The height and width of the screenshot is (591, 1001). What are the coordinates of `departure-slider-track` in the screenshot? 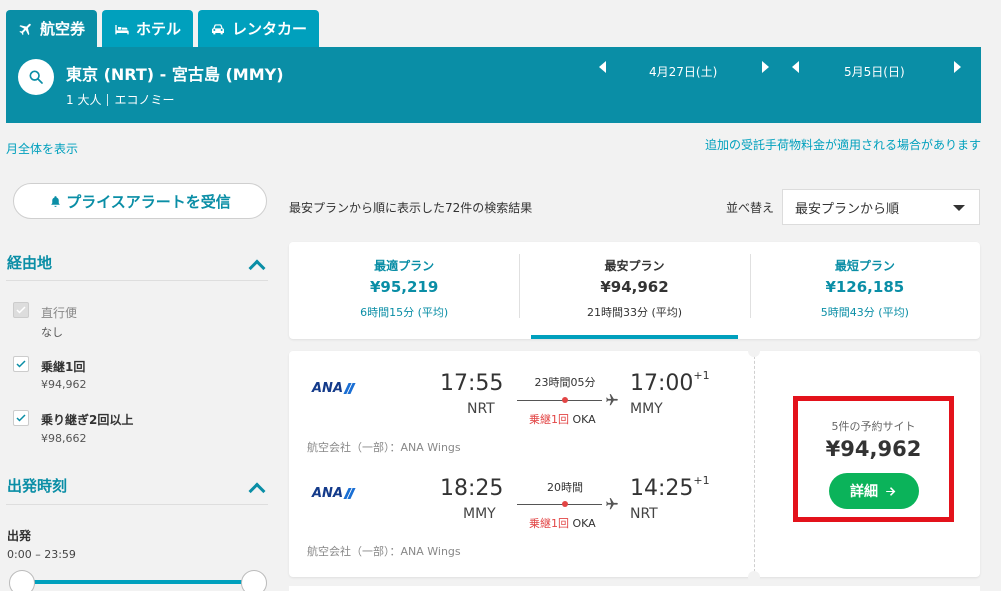 It's located at (138, 582).